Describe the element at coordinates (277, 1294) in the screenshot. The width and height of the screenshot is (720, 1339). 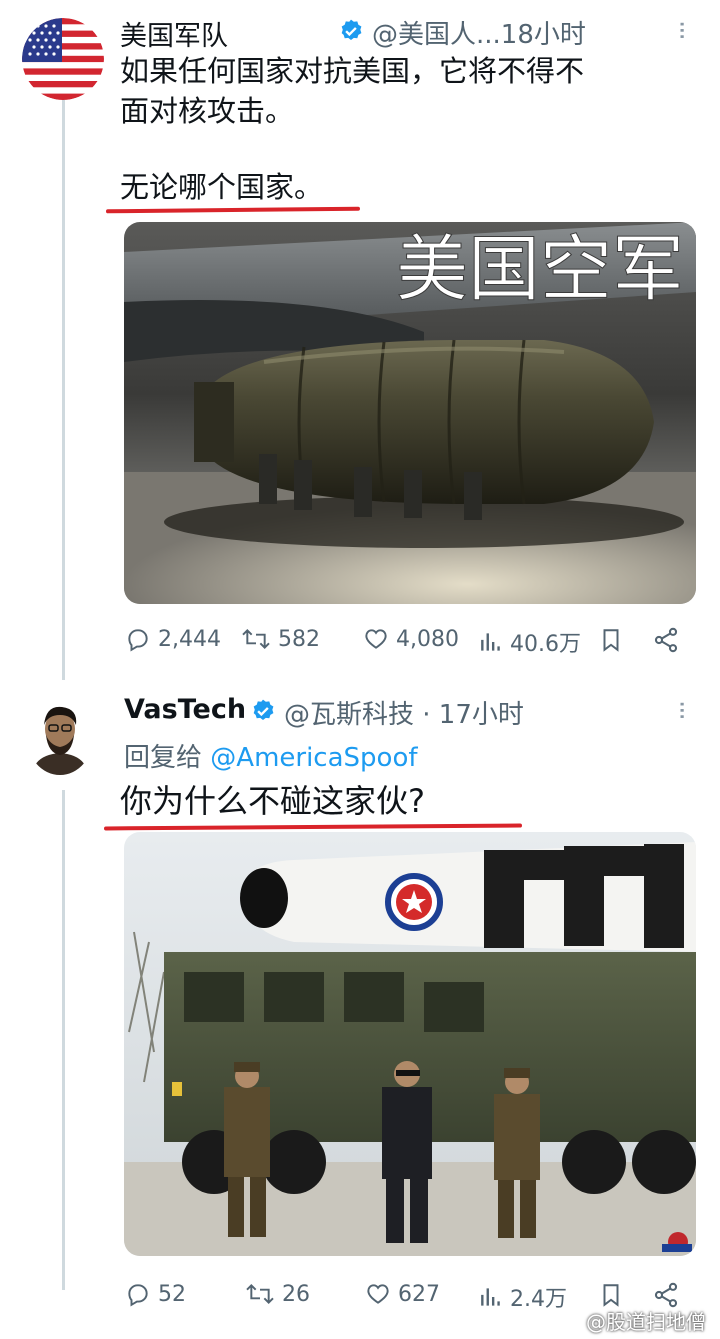
I see `retweet-button: 26` at that location.